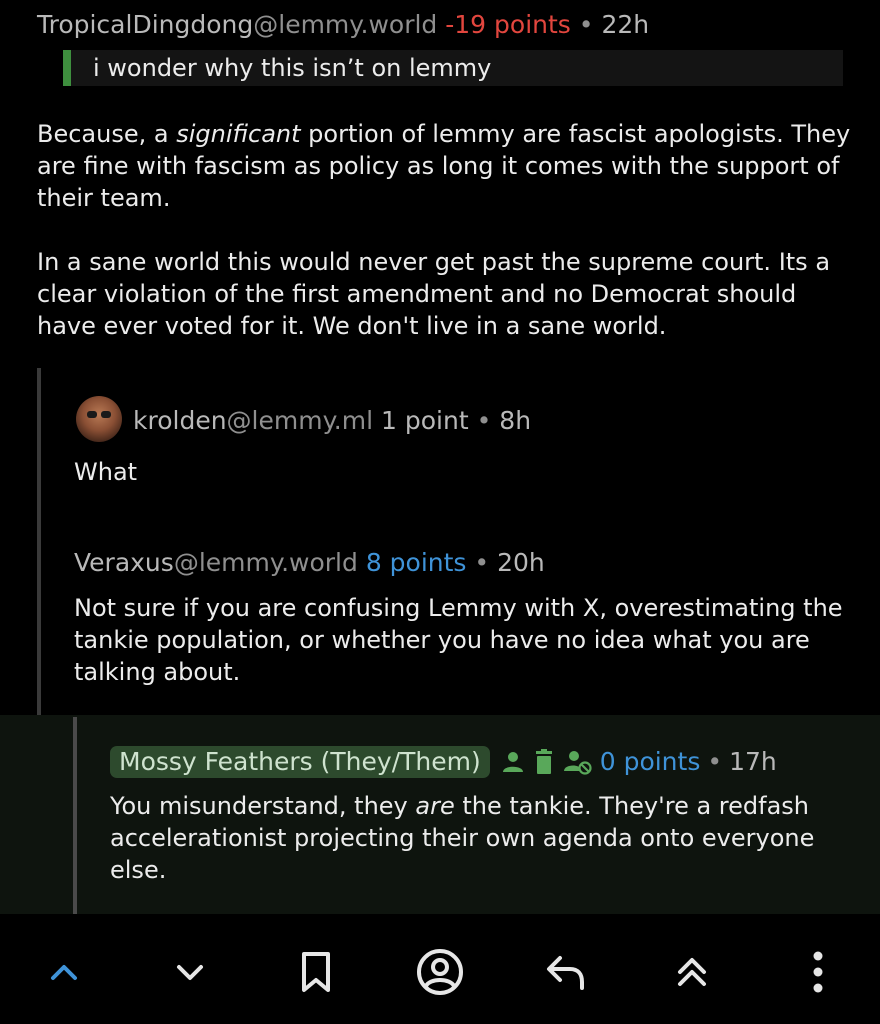  I want to click on upvote-button, so click(64, 972).